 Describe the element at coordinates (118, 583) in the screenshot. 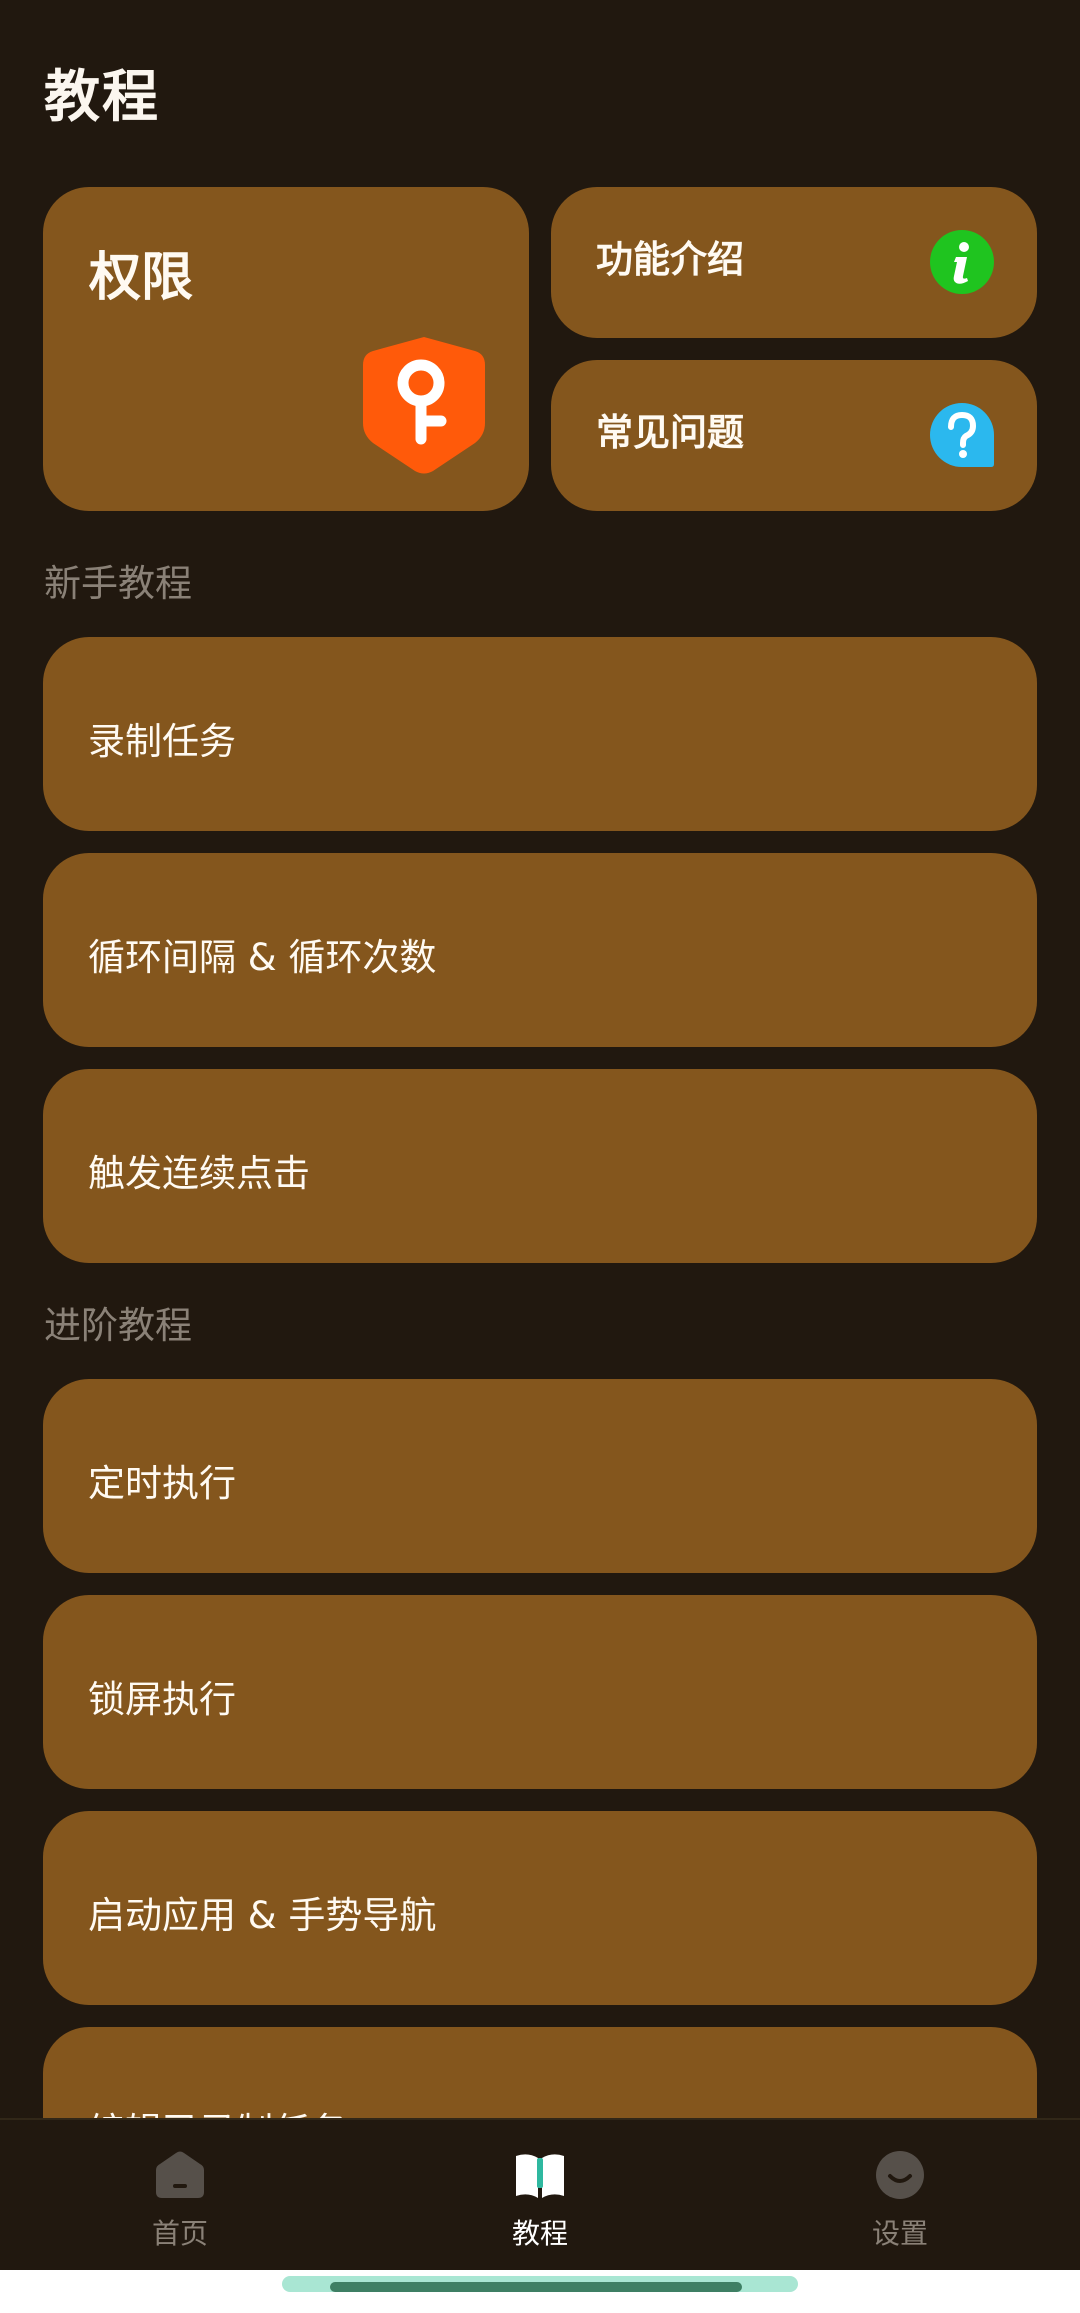

I see `section-title-beginner: 新手教程` at that location.